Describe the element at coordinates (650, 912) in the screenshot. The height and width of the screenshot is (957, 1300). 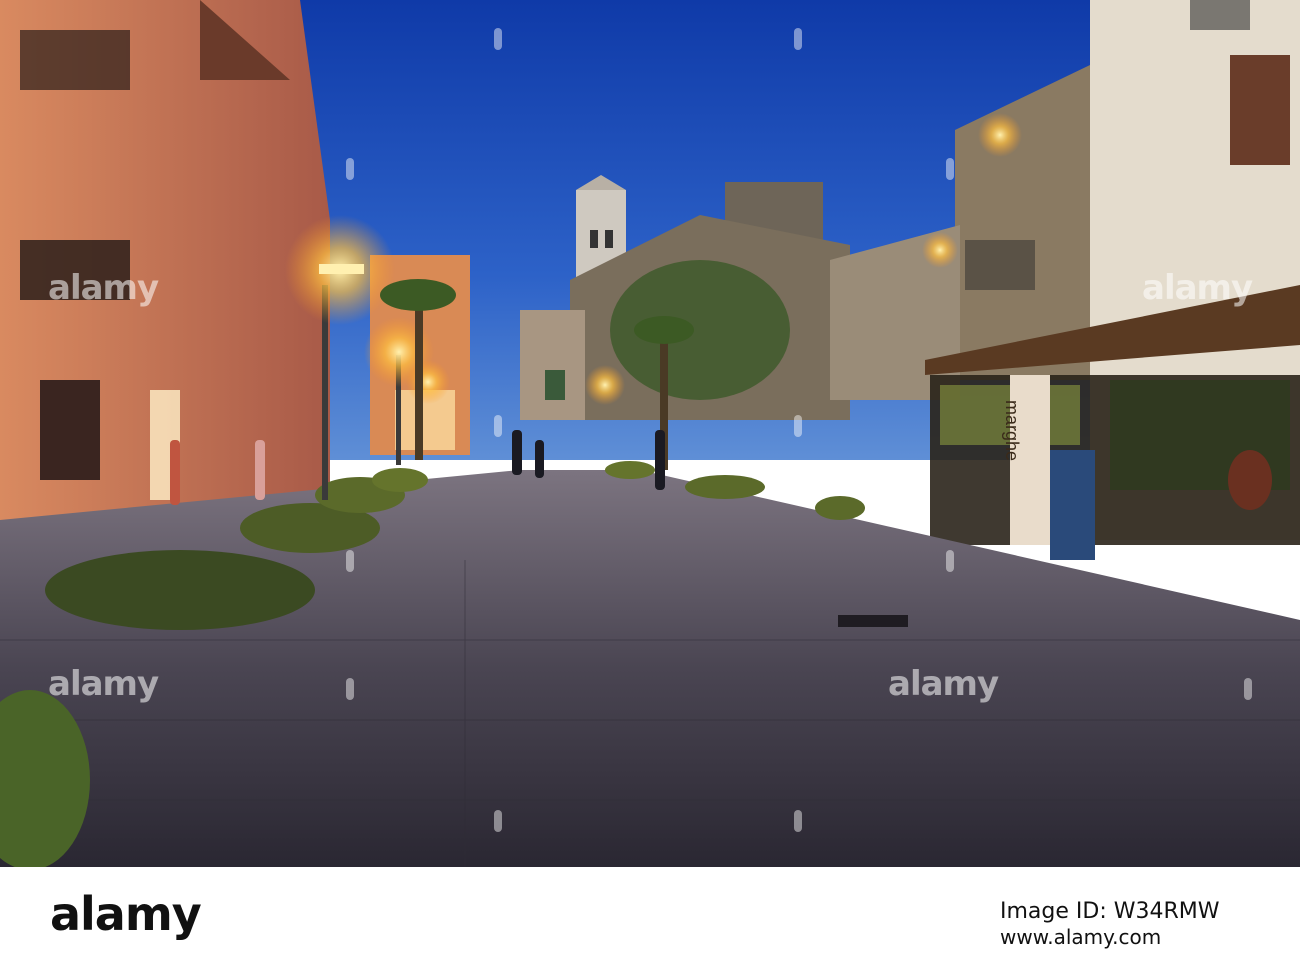
I see `footer-bar: alamy Image ID: W34RMW www.alamy.com` at that location.